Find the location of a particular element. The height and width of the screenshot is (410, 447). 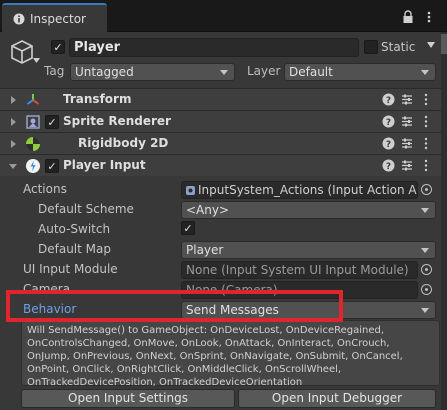

component-title-transform: Transform is located at coordinates (97, 99).